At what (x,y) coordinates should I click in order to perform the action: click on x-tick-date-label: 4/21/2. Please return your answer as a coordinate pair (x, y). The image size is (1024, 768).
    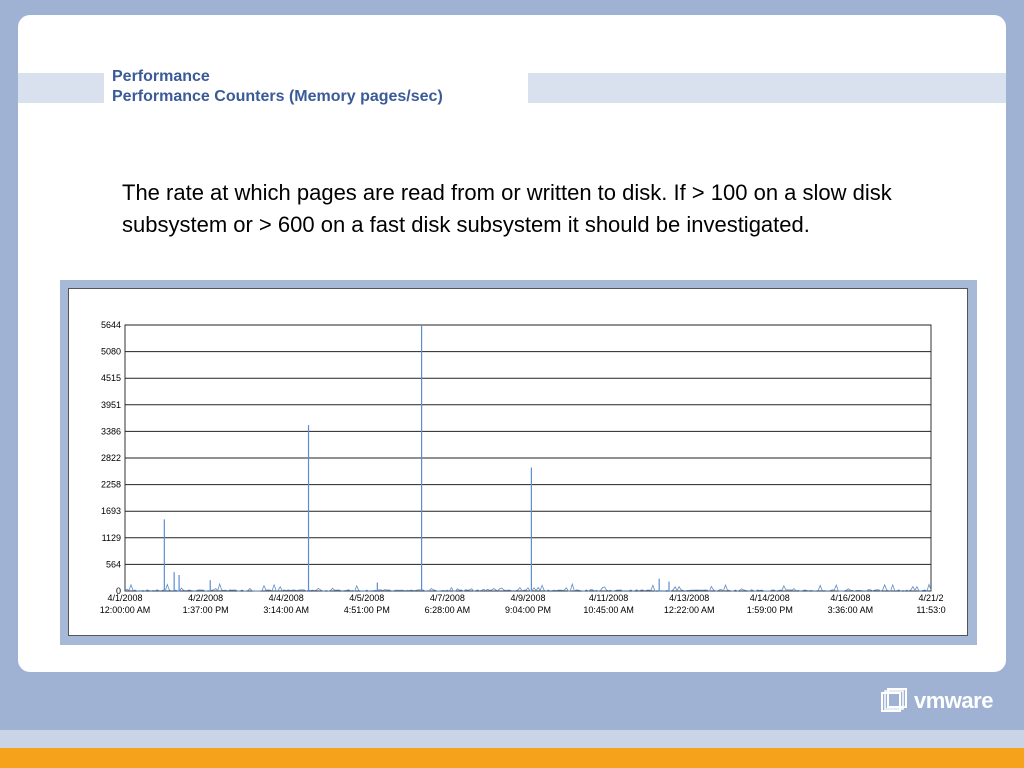
    Looking at the image, I should click on (930, 598).